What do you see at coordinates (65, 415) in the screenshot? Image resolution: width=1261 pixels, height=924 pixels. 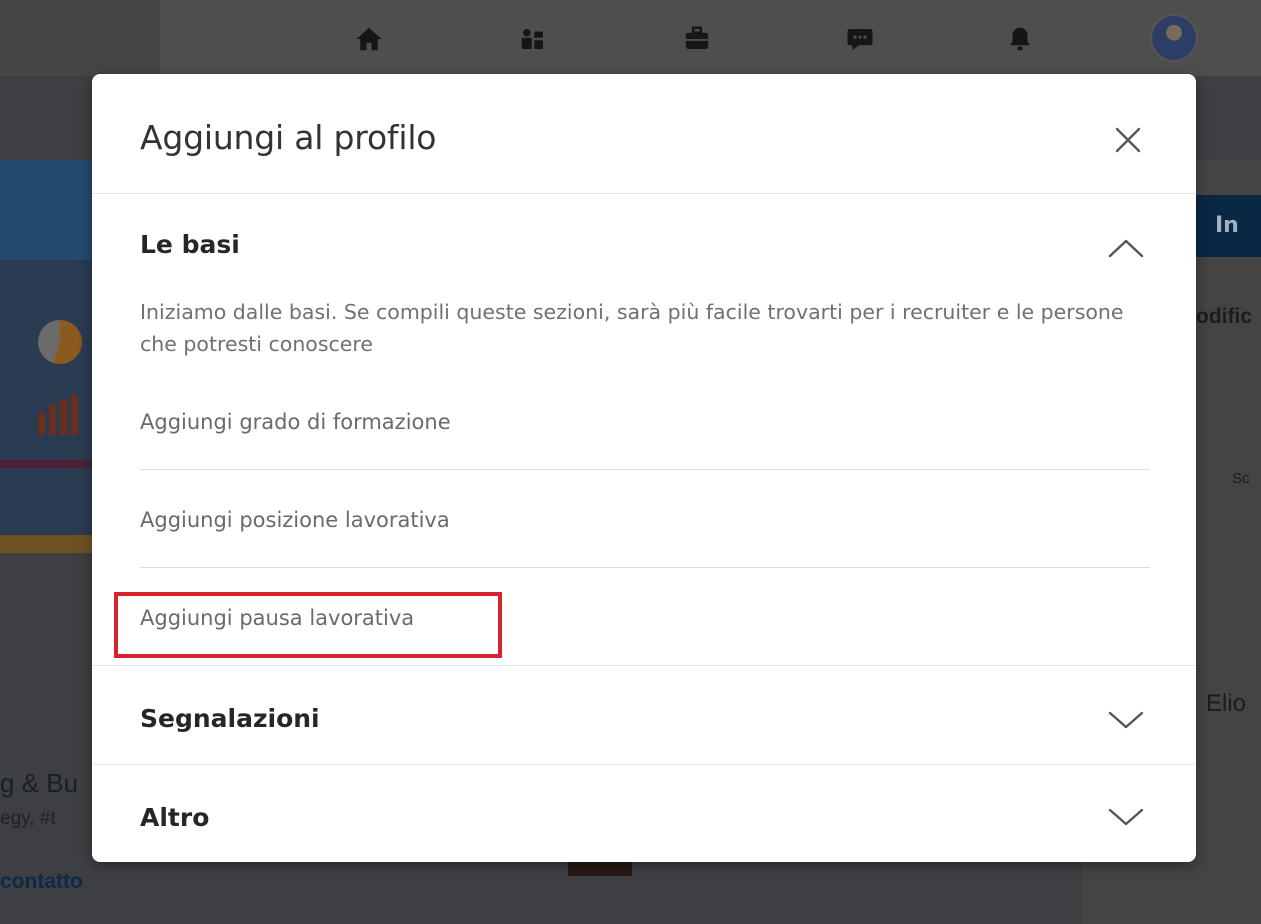 I see `bar-chart-graphic` at bounding box center [65, 415].